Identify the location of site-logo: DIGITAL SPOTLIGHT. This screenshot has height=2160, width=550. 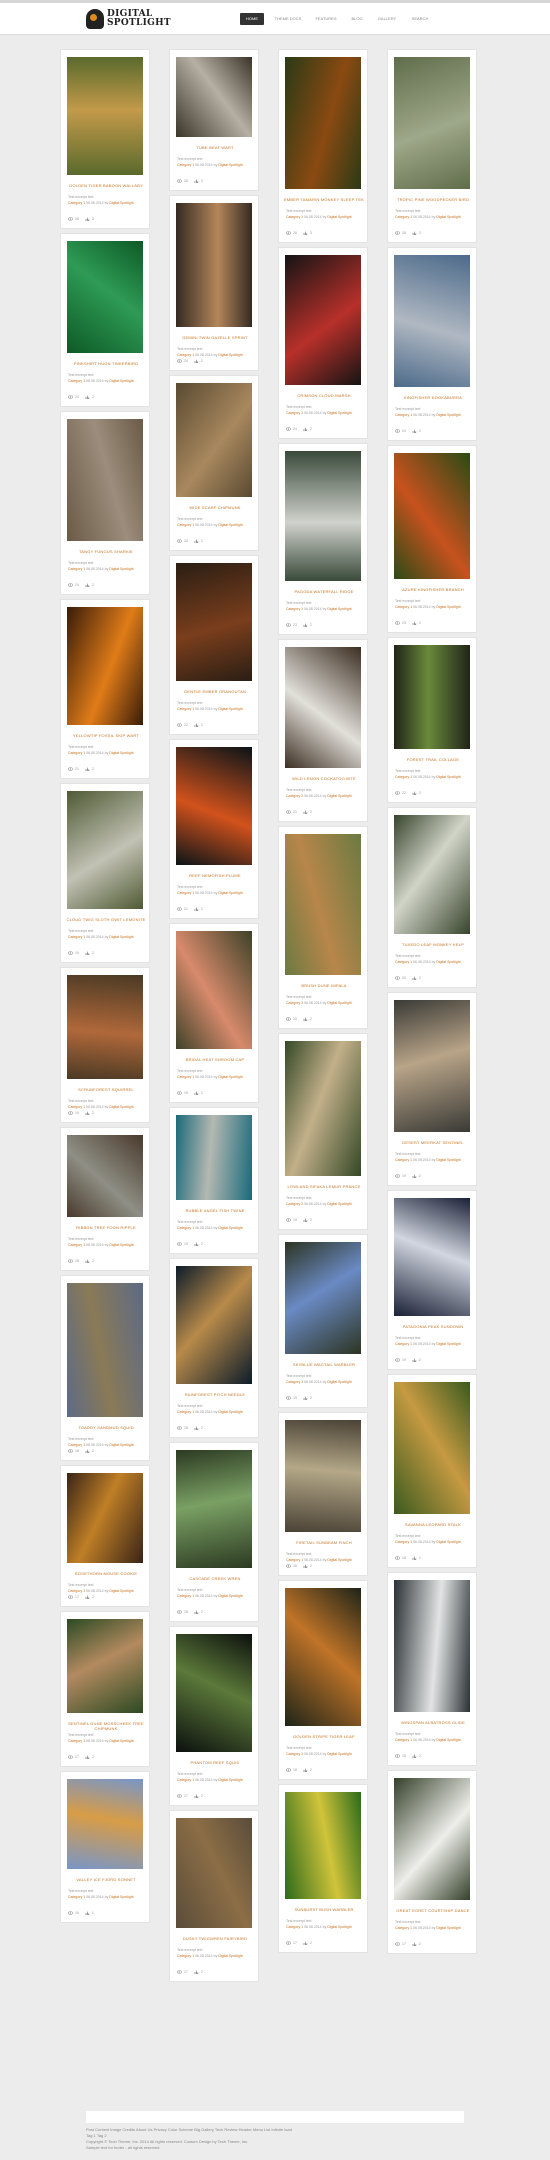
(128, 19).